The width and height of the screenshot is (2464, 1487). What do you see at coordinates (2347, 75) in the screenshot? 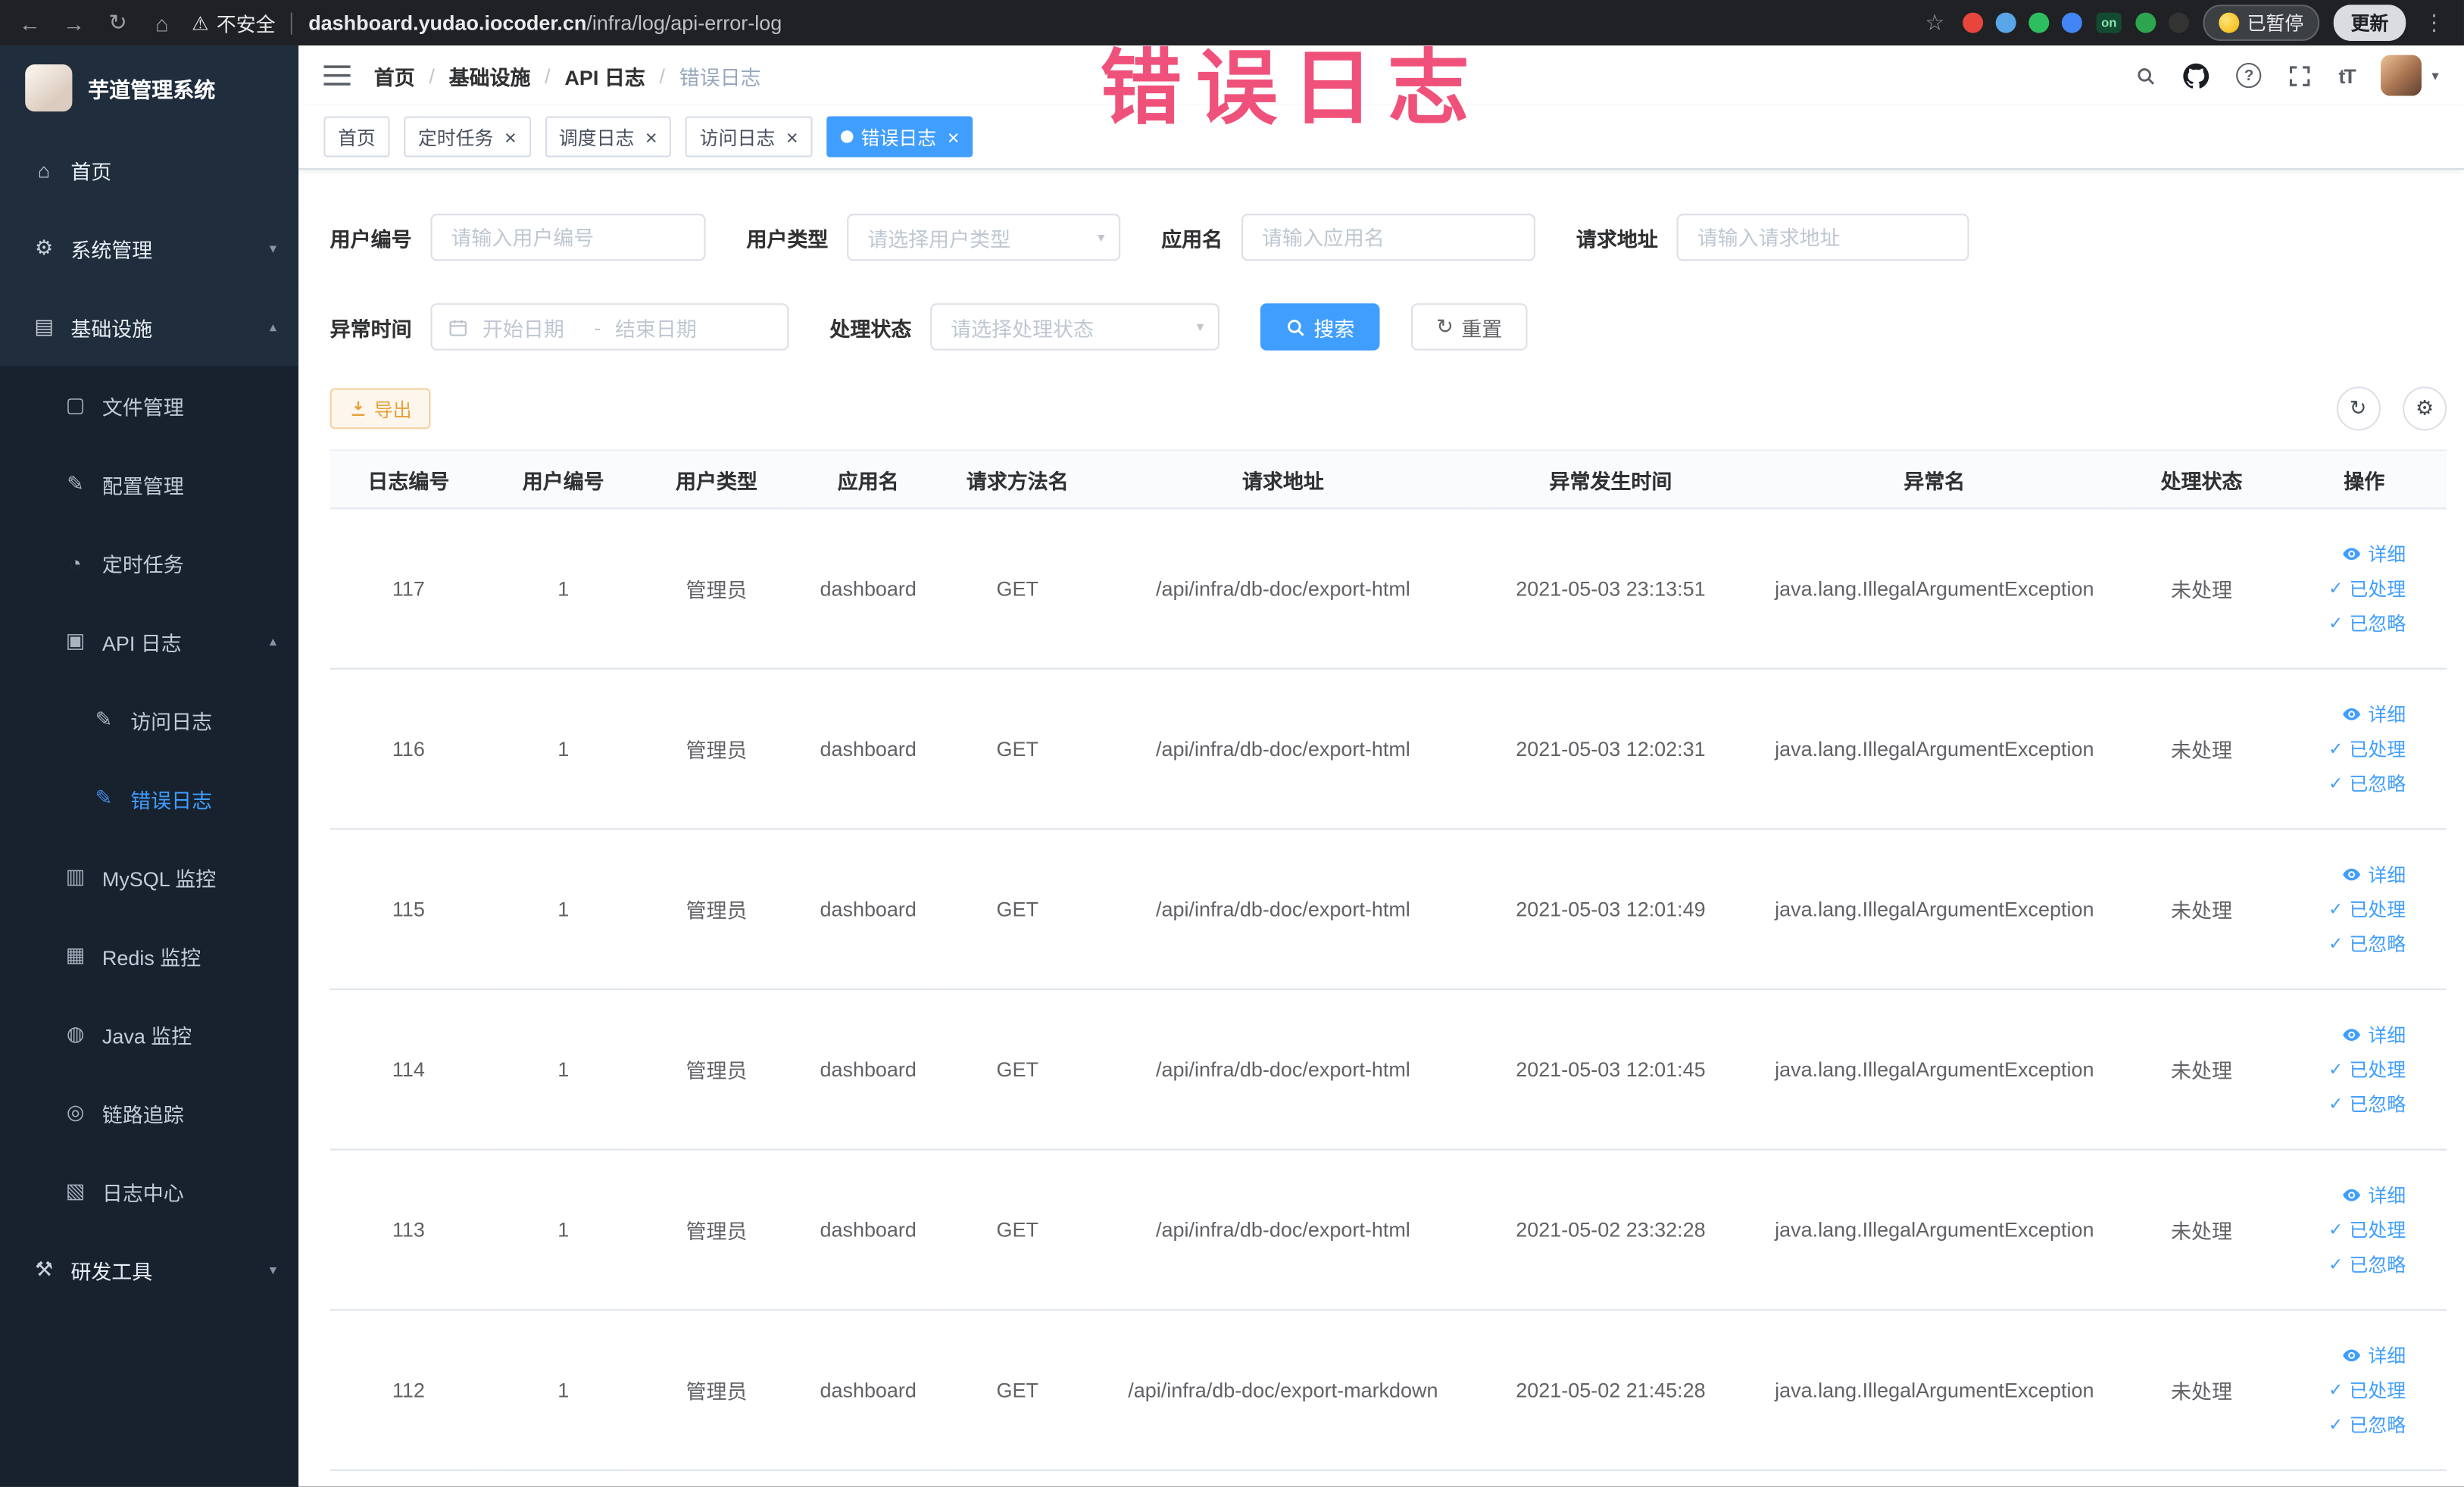
I see `font-size-icon: tT` at bounding box center [2347, 75].